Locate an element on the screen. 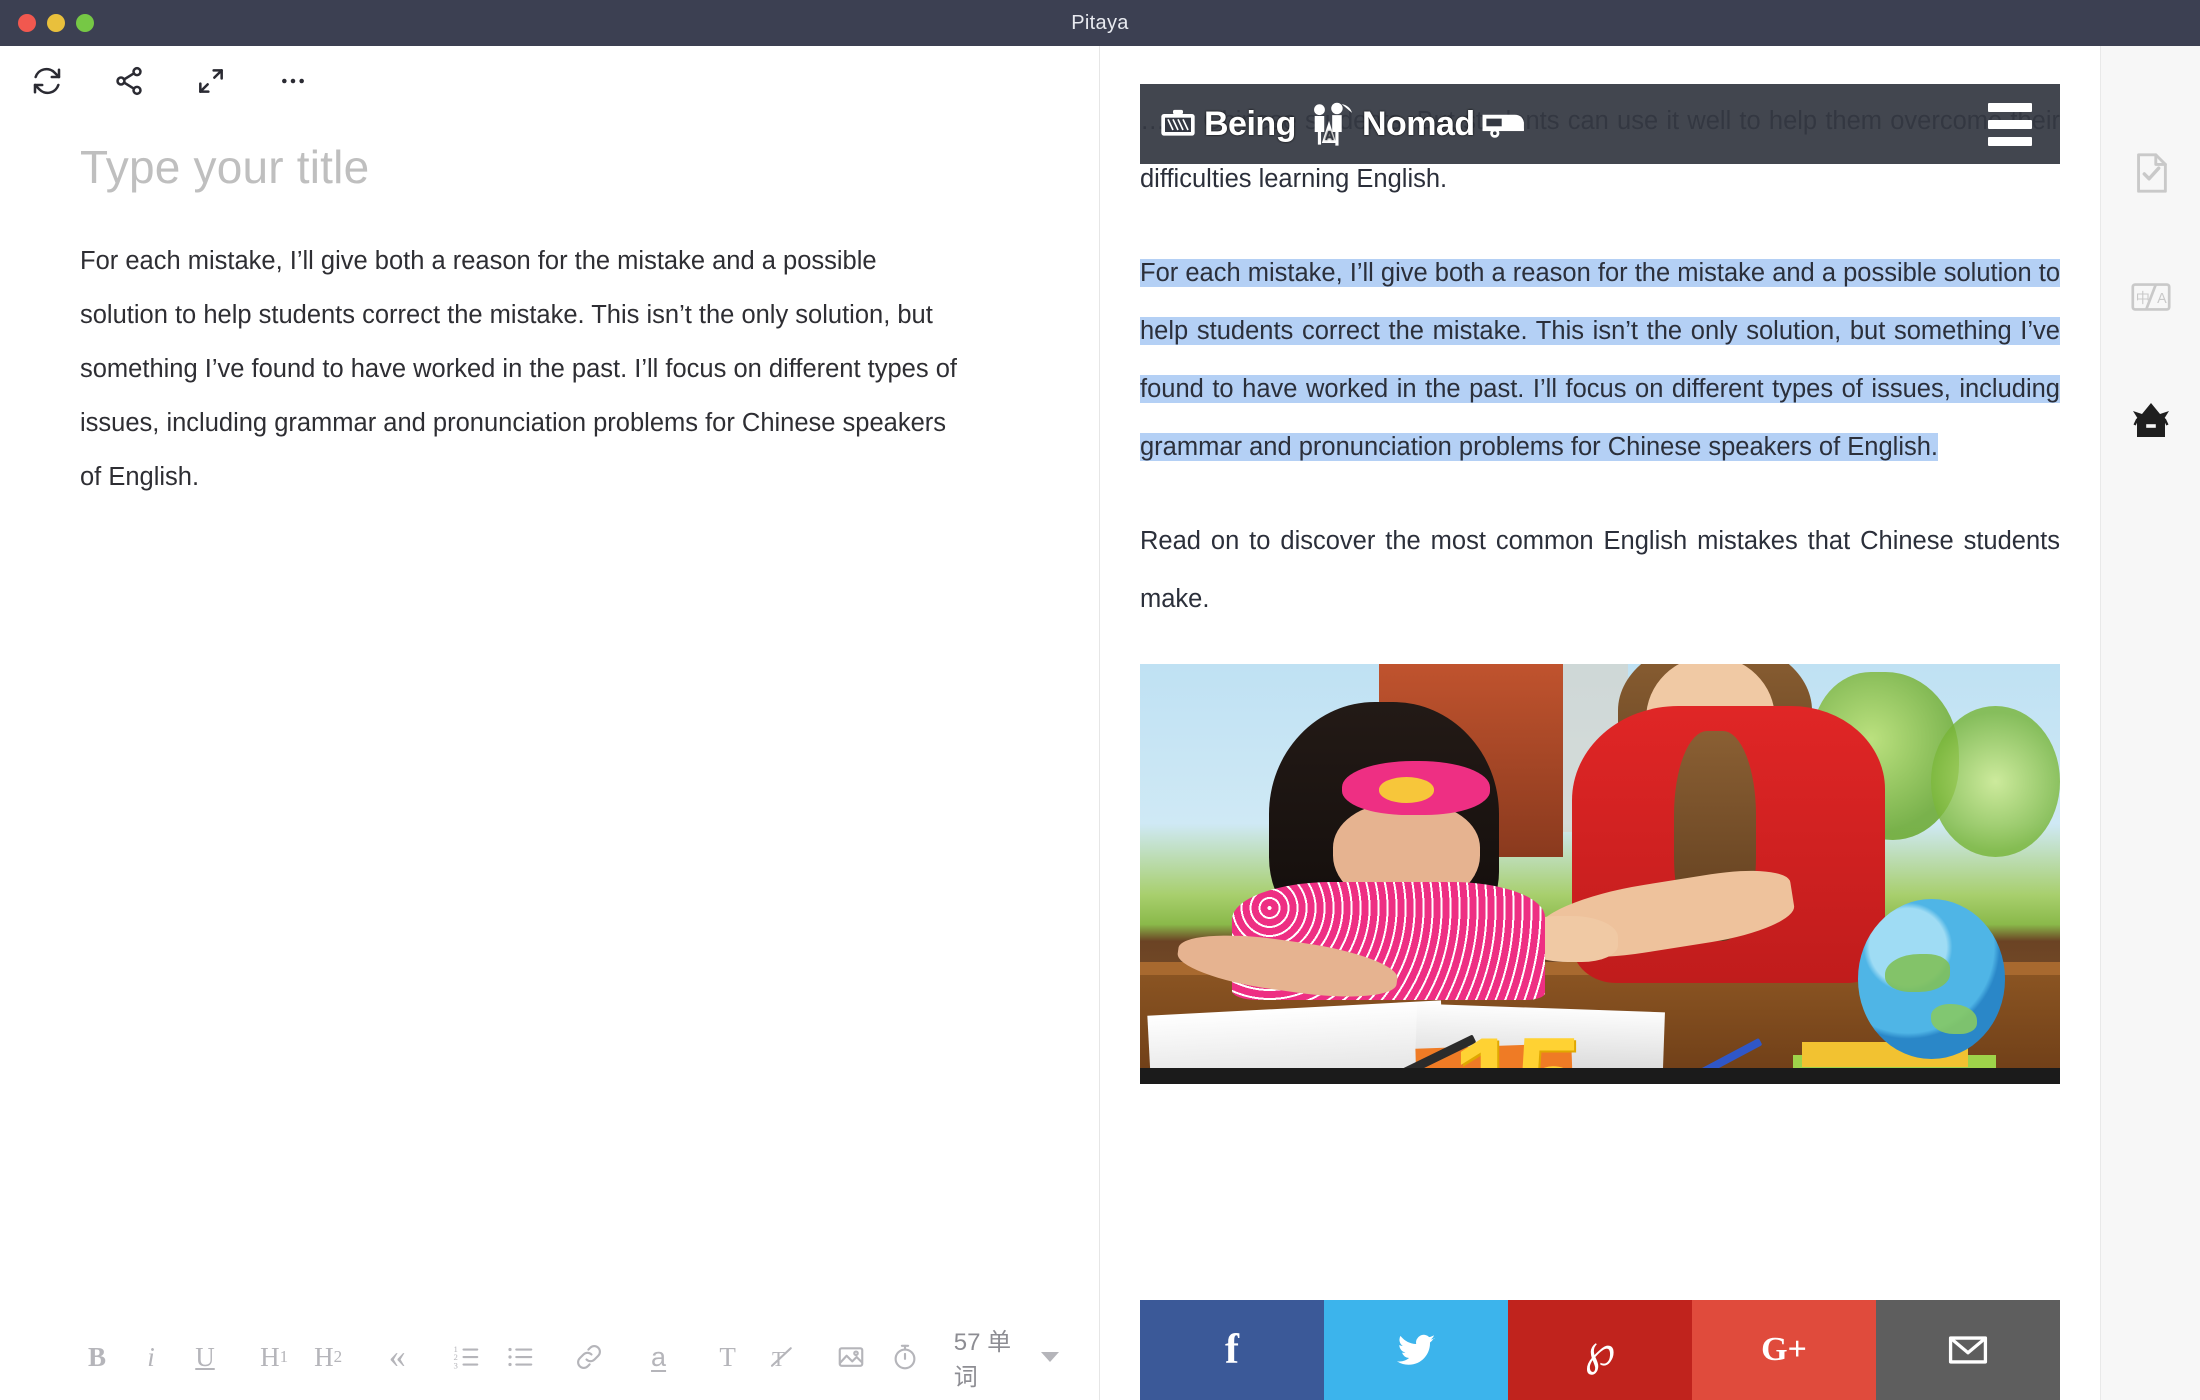 Image resolution: width=2200 pixels, height=1400 pixels. facebook-icon: f is located at coordinates (1232, 1350).